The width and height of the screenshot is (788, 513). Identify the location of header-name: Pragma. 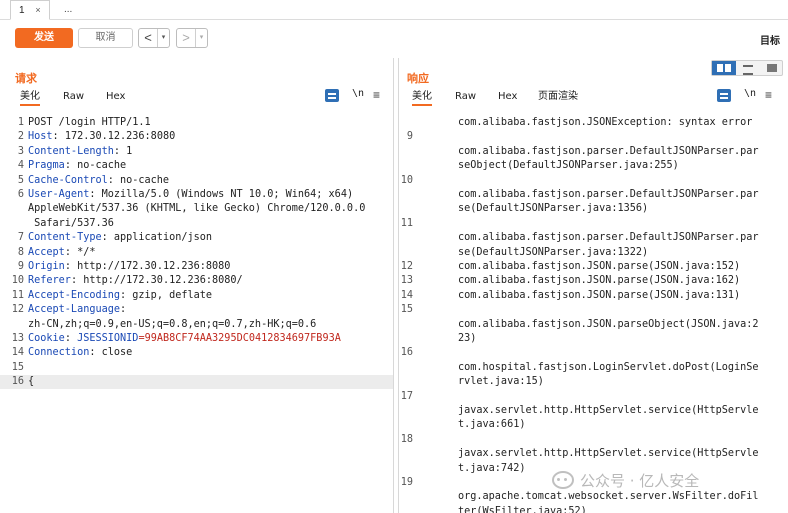
(46, 166).